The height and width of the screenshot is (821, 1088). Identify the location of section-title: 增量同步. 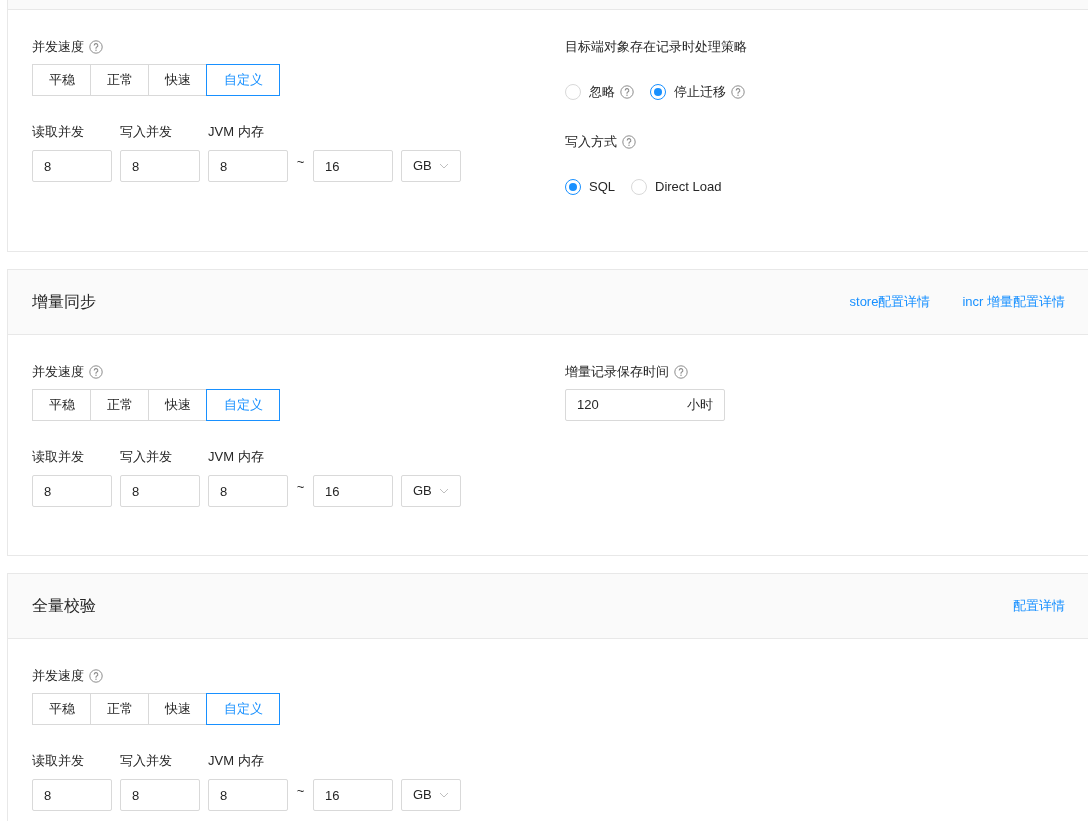
(64, 302).